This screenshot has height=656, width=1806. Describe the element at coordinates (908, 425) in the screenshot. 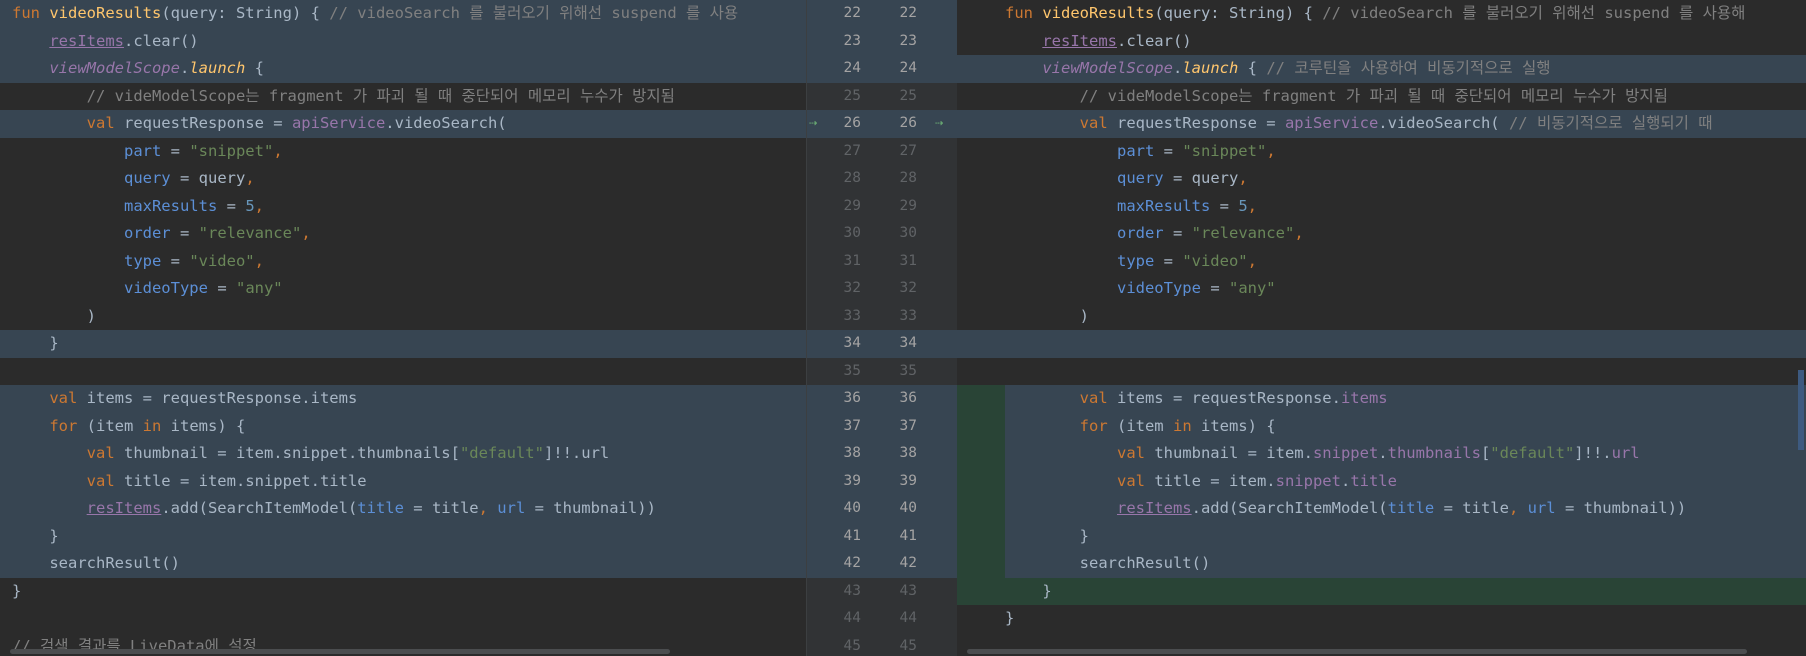

I see `line-number-right: 37` at that location.